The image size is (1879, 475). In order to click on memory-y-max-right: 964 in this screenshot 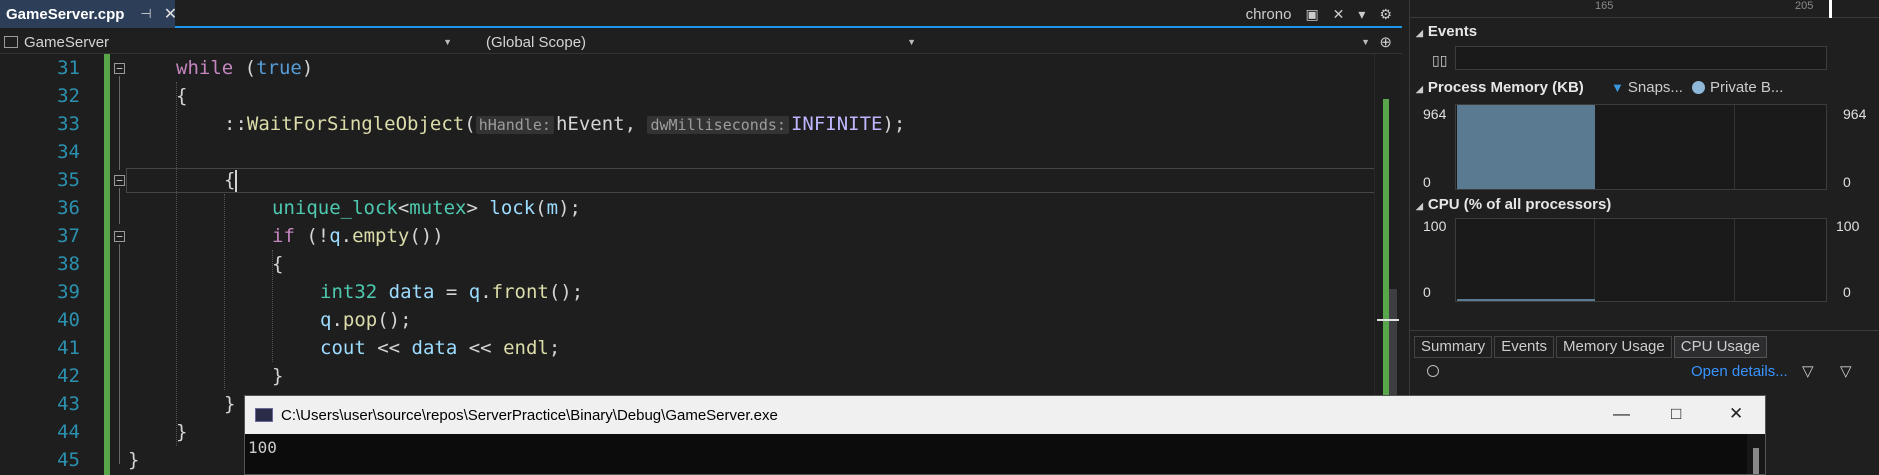, I will do `click(1855, 114)`.